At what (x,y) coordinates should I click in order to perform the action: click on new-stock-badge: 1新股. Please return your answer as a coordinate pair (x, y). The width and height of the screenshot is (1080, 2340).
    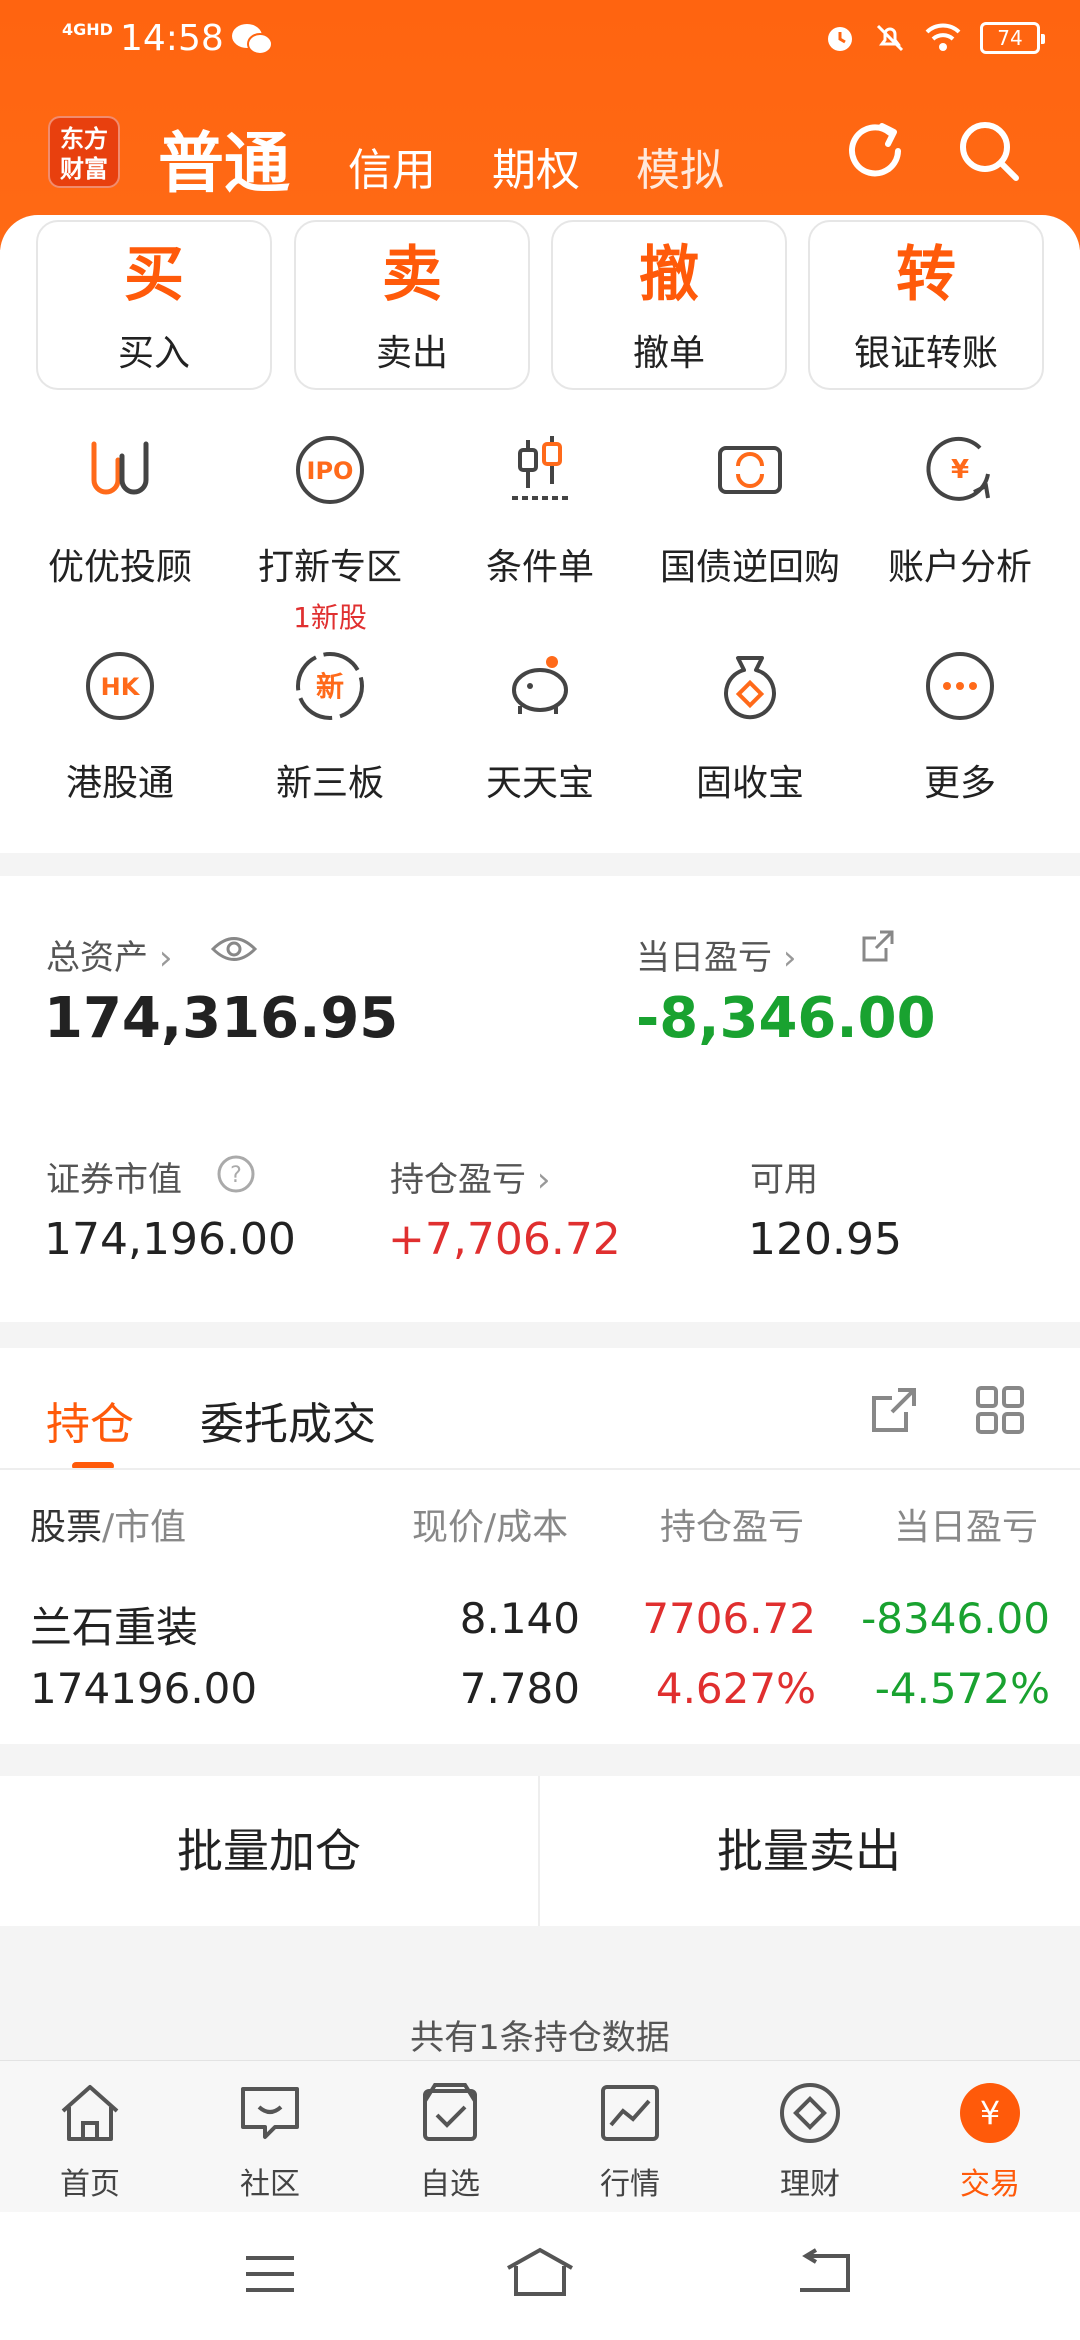
    Looking at the image, I should click on (330, 617).